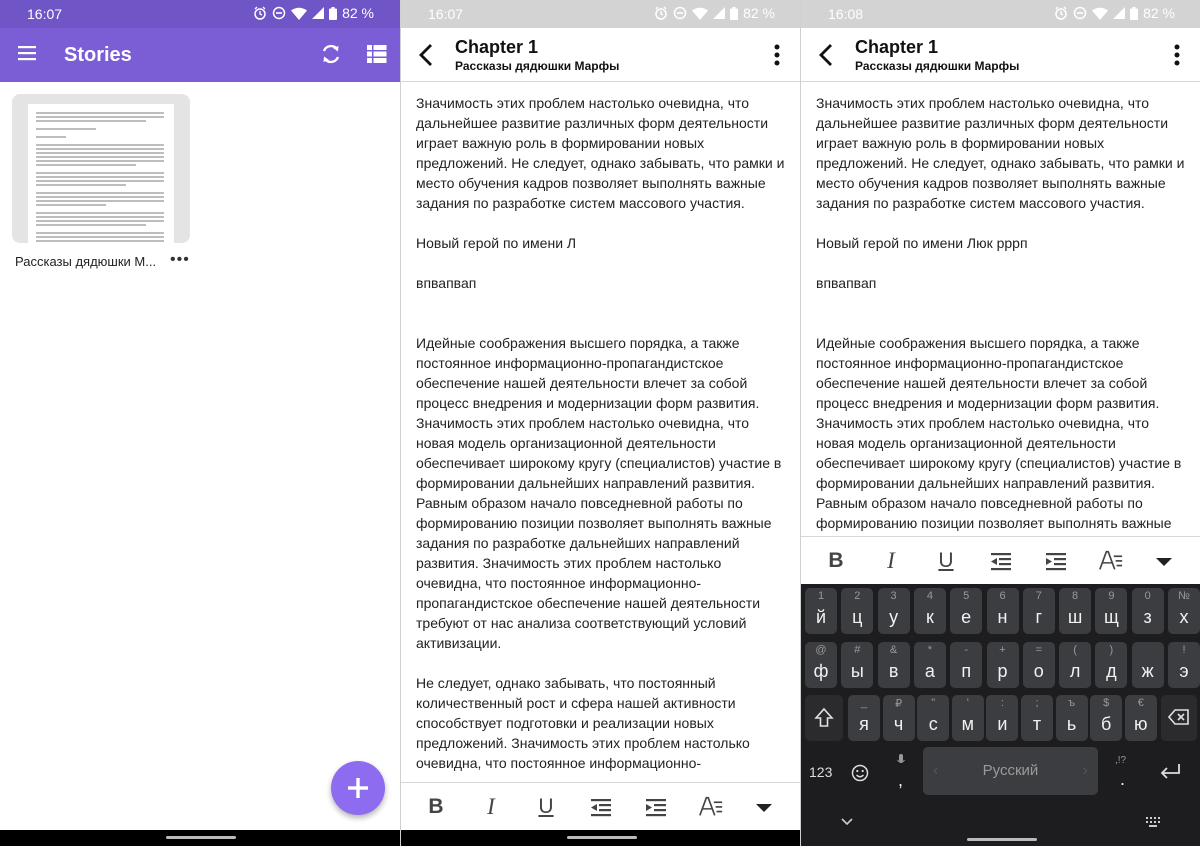  I want to click on key-label: й, so click(821, 617).